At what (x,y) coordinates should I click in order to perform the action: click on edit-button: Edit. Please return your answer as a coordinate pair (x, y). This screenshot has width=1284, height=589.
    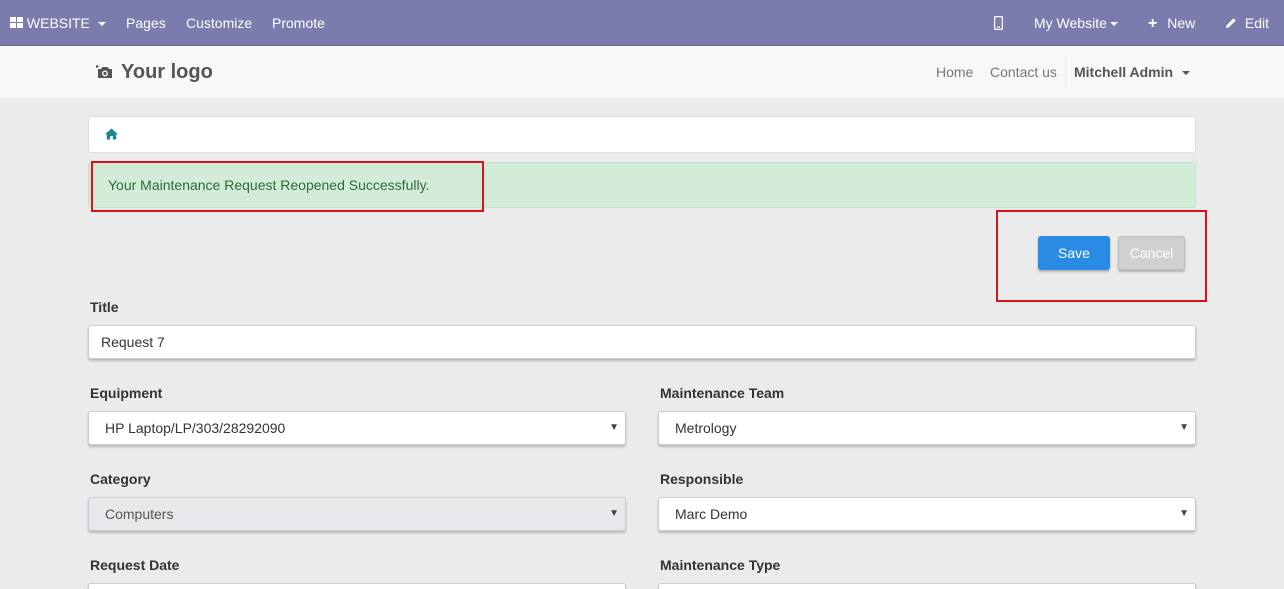
    Looking at the image, I should click on (1247, 23).